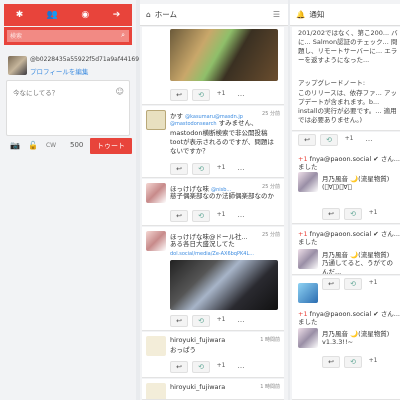 This screenshot has height=400, width=400. Describe the element at coordinates (51, 146) in the screenshot. I see `cw-button: CW` at that location.